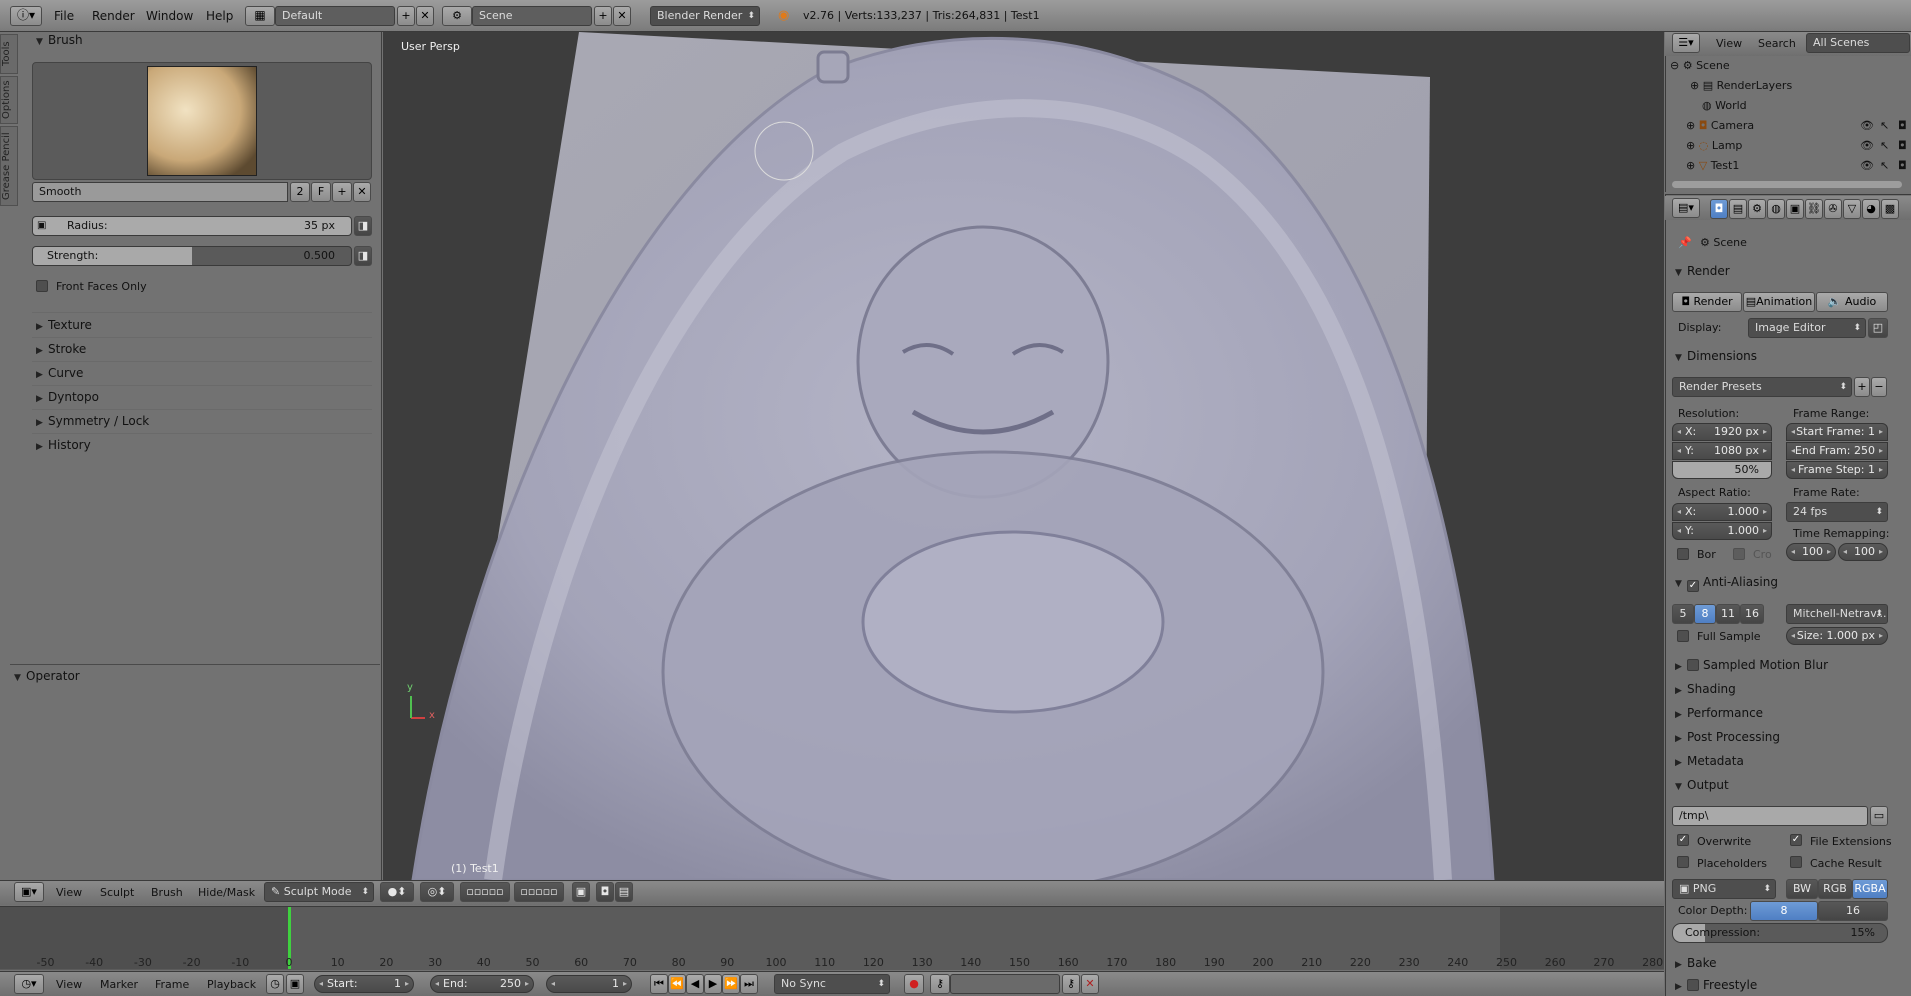 The image size is (1911, 996). I want to click on color-bw-button: BW, so click(1802, 889).